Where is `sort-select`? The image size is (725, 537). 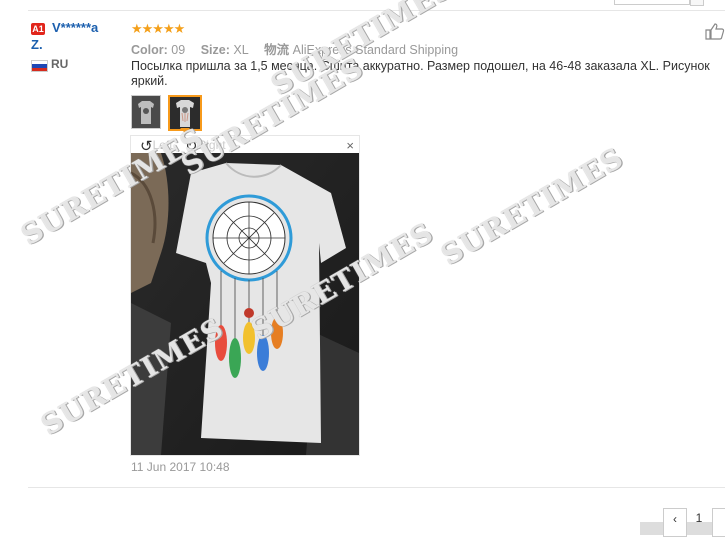
sort-select is located at coordinates (652, 2).